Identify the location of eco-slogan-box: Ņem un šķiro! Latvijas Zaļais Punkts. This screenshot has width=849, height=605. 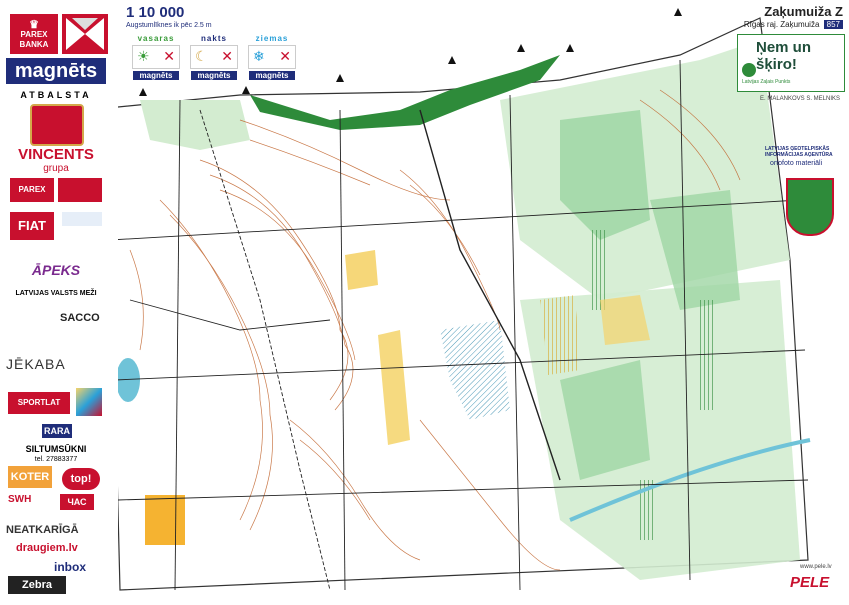
(791, 63).